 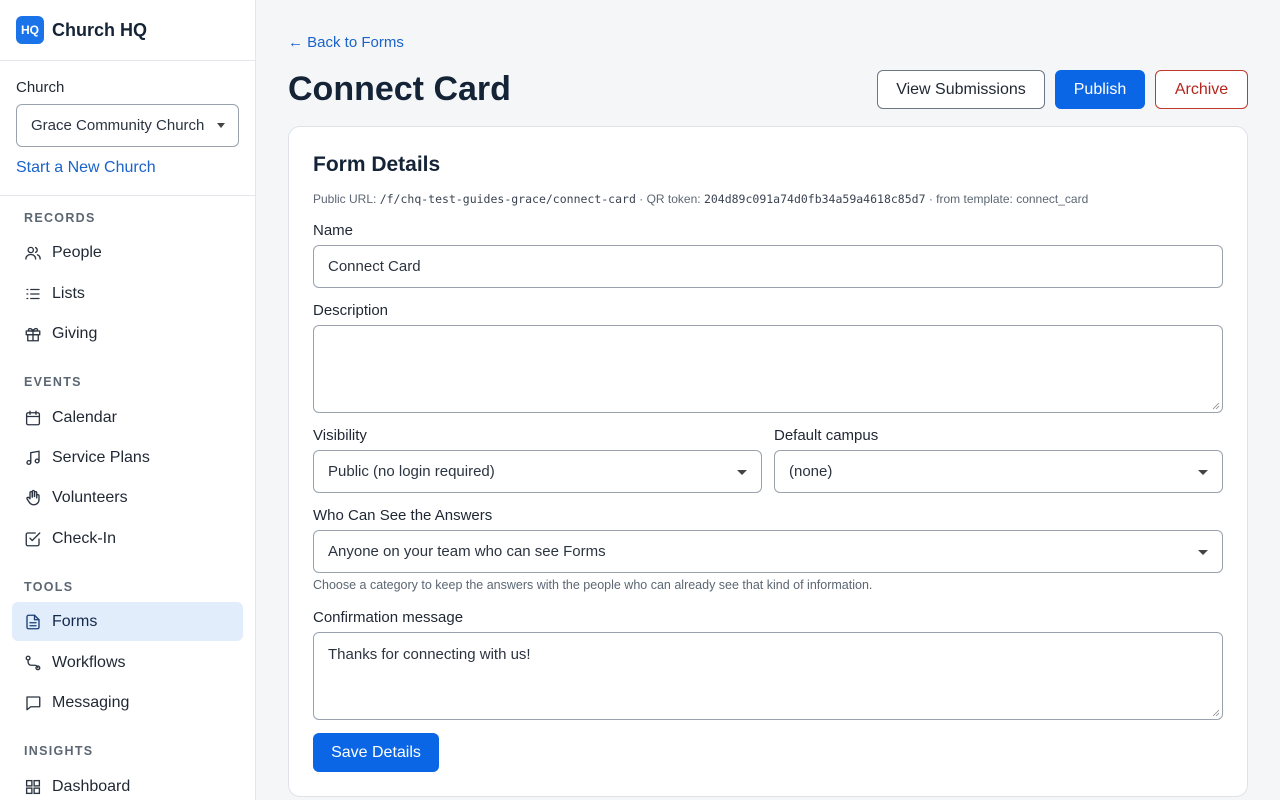 What do you see at coordinates (961, 89) in the screenshot?
I see `view-submissions-button: View Submissions` at bounding box center [961, 89].